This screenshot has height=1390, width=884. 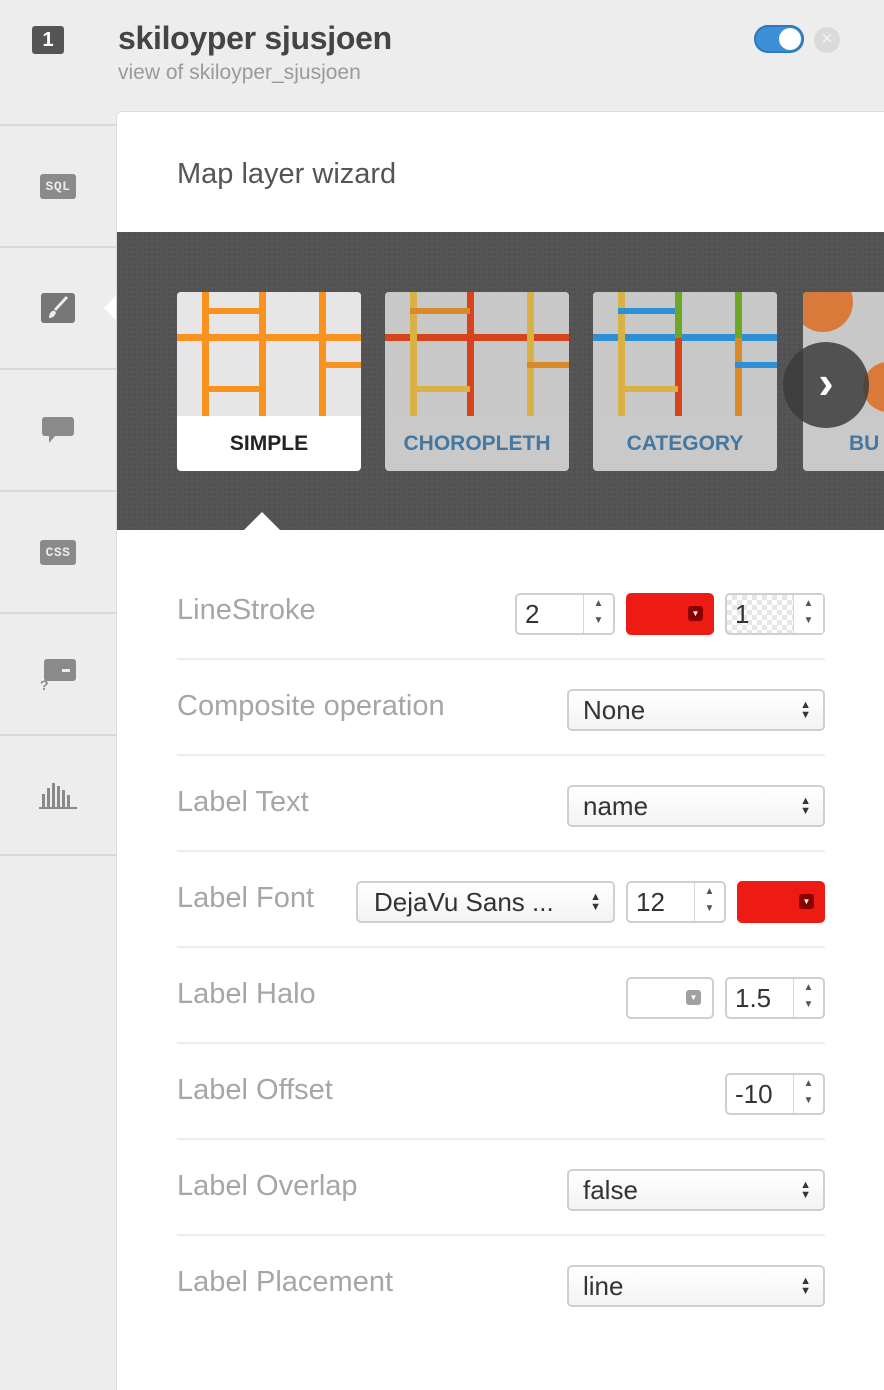 I want to click on label-font-color-picker: ▼, so click(x=781, y=902).